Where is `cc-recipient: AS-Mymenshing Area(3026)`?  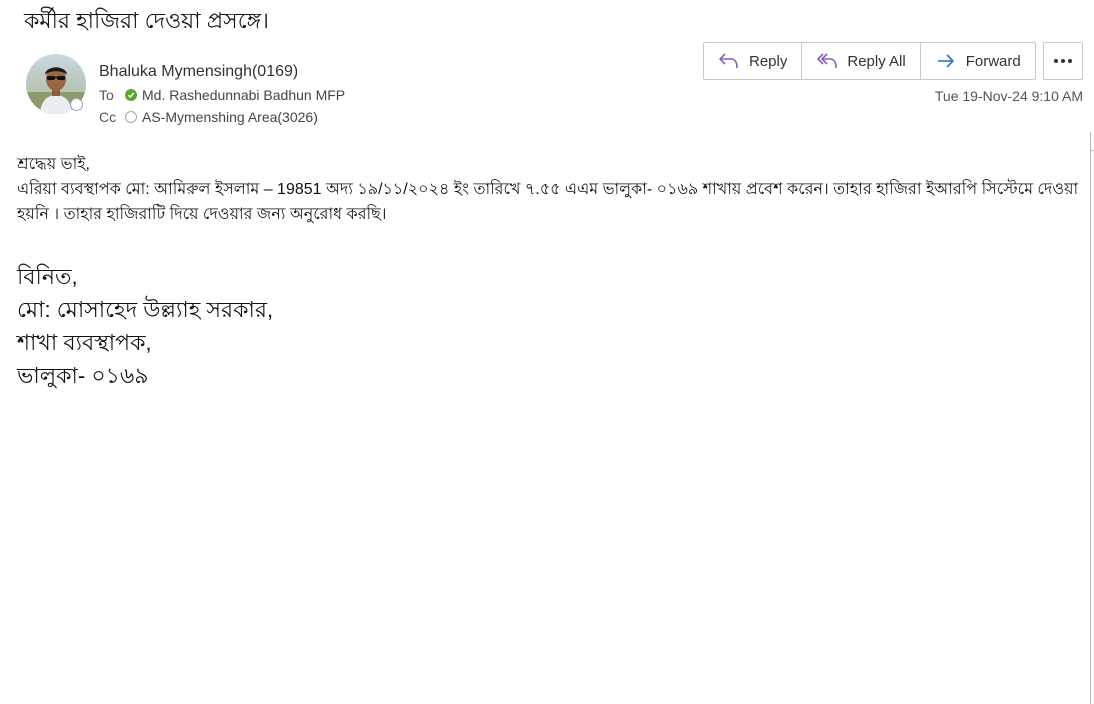
cc-recipient: AS-Mymenshing Area(3026) is located at coordinates (230, 117).